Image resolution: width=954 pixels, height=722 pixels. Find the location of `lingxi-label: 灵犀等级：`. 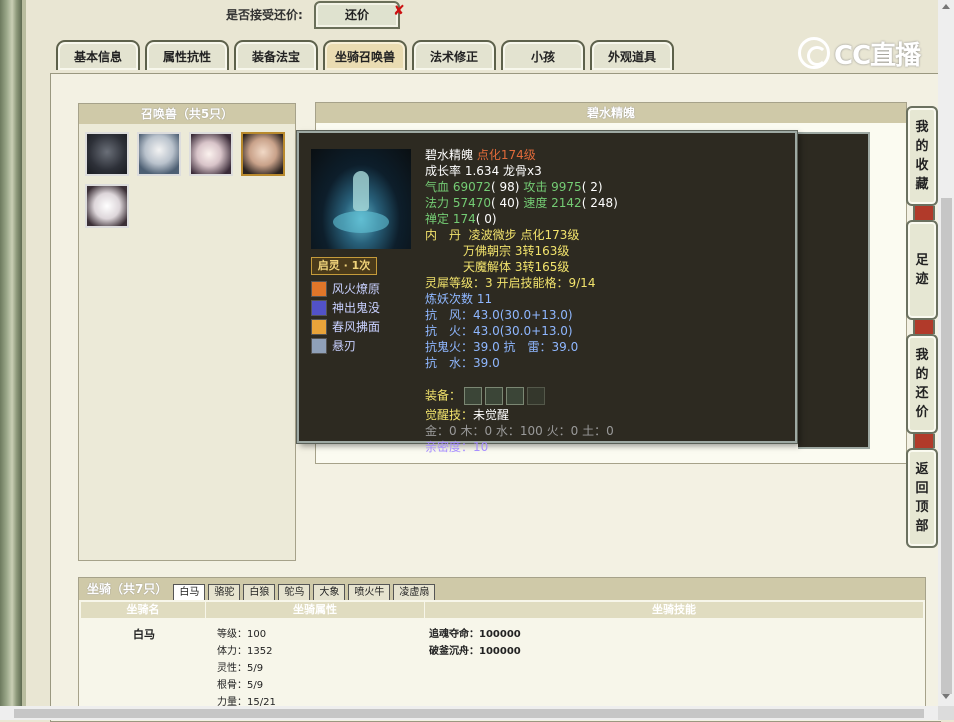

lingxi-label: 灵犀等级： is located at coordinates (455, 283).